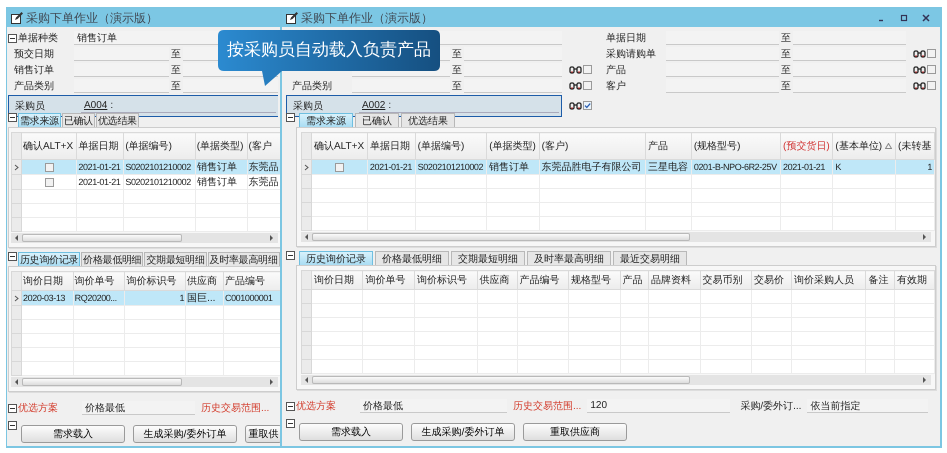 This screenshot has width=947, height=453. What do you see at coordinates (34, 70) in the screenshot?
I see `field-label: 销售订单` at bounding box center [34, 70].